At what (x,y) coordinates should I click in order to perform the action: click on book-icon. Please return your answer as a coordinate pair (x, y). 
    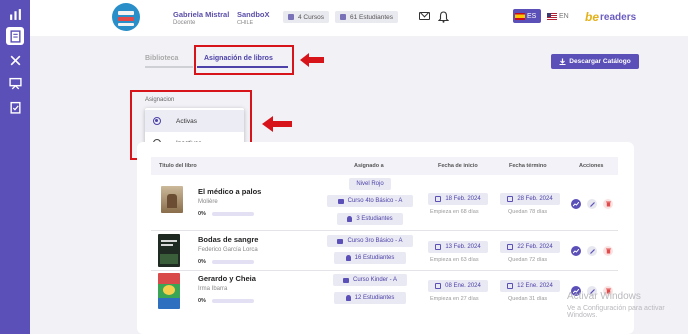
    Looking at the image, I should click on (15, 36).